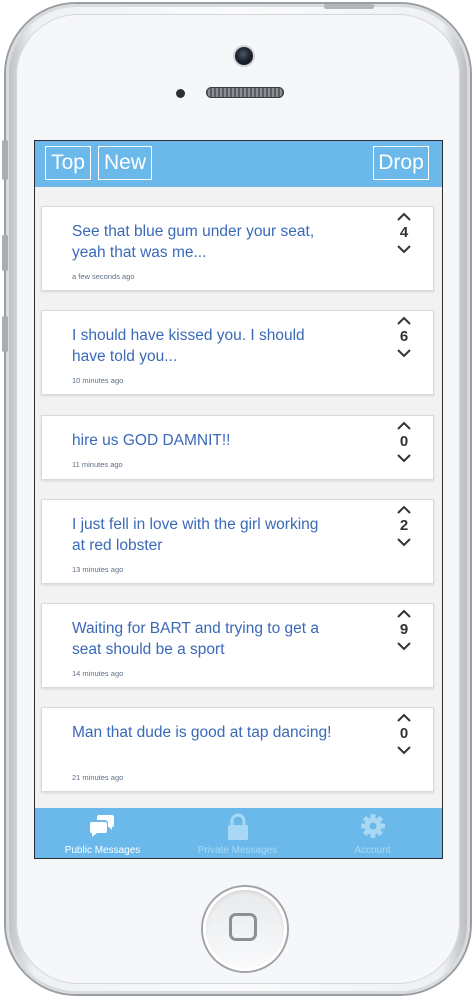 The height and width of the screenshot is (1000, 476). I want to click on vote-count: 6, so click(404, 336).